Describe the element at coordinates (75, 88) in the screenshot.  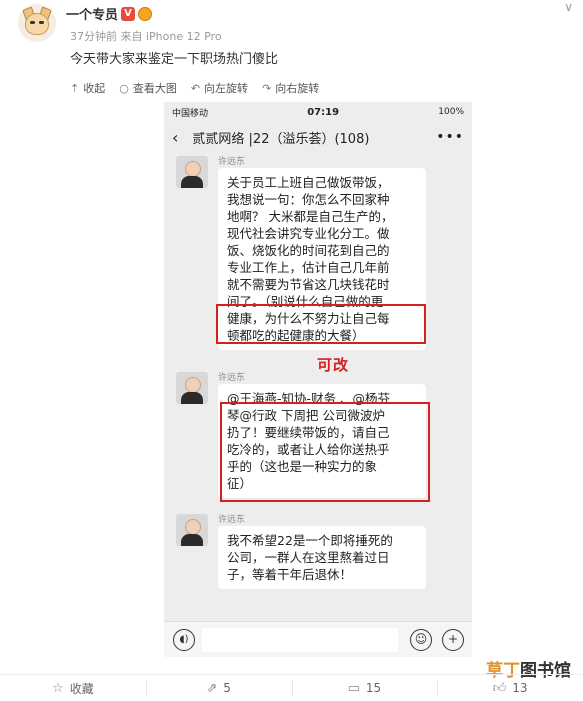
I see `arrow-up-icon: ⇡` at that location.